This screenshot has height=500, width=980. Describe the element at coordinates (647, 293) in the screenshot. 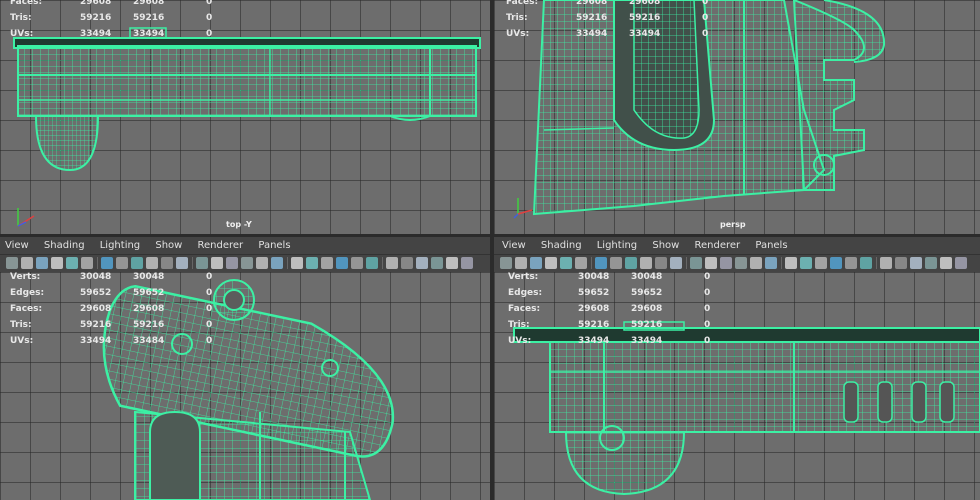

I see `stat-value: 59652` at that location.